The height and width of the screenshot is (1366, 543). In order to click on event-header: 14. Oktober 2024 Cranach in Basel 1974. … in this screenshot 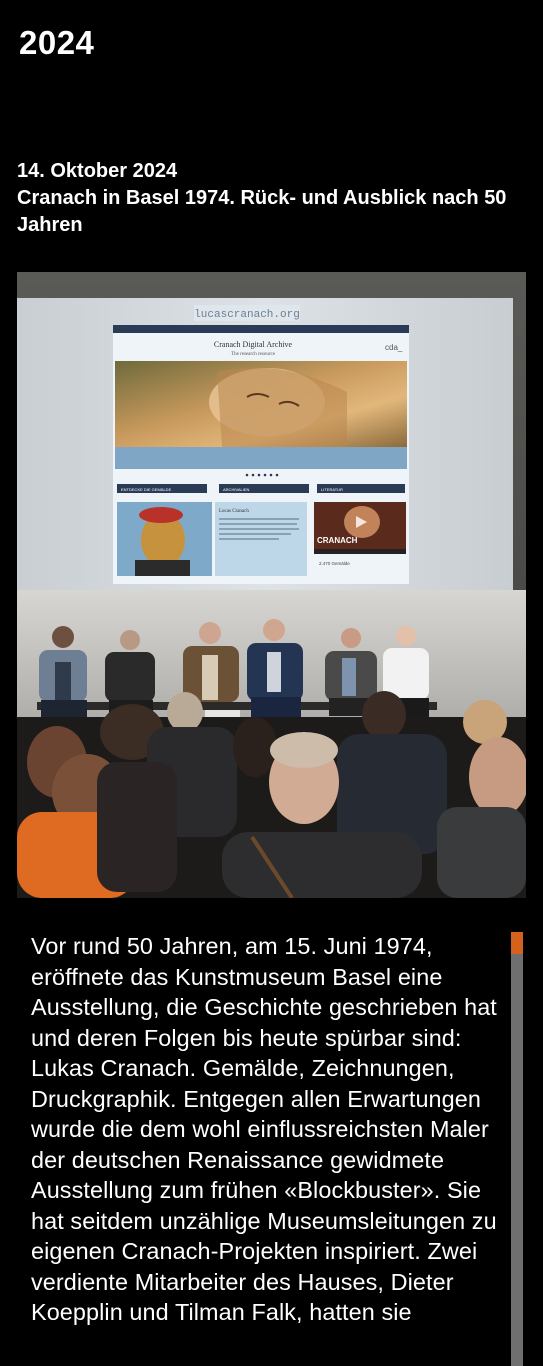, I will do `click(262, 198)`.